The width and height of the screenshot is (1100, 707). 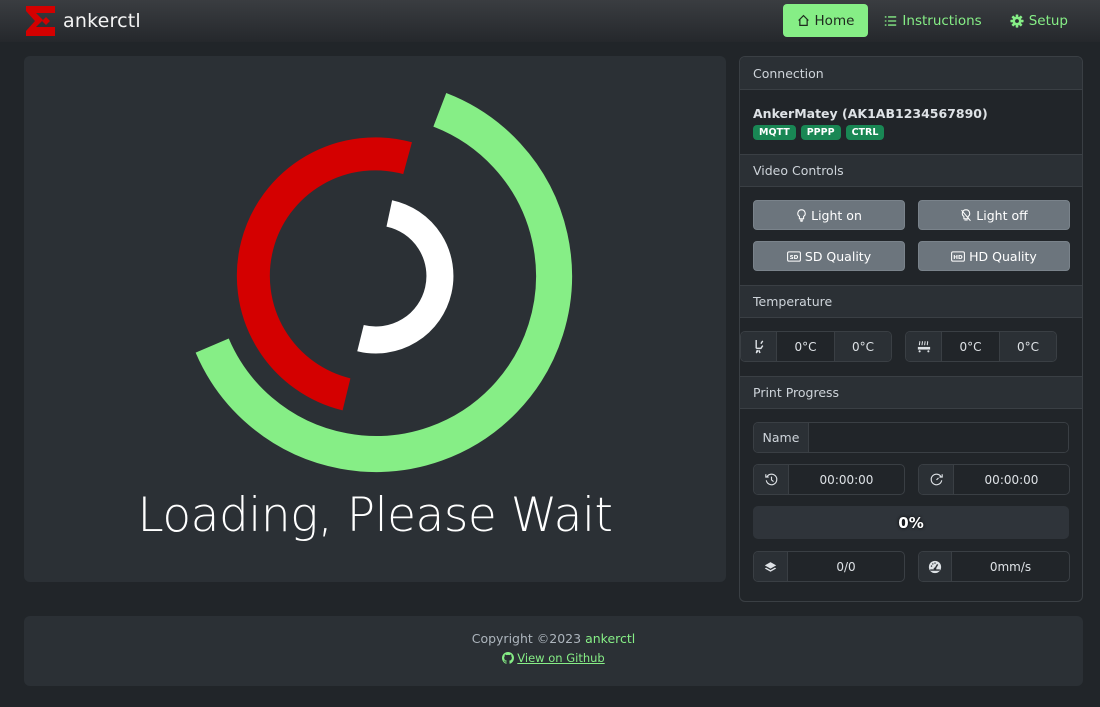 I want to click on nozzle-current-temp: 0°C, so click(x=806, y=346).